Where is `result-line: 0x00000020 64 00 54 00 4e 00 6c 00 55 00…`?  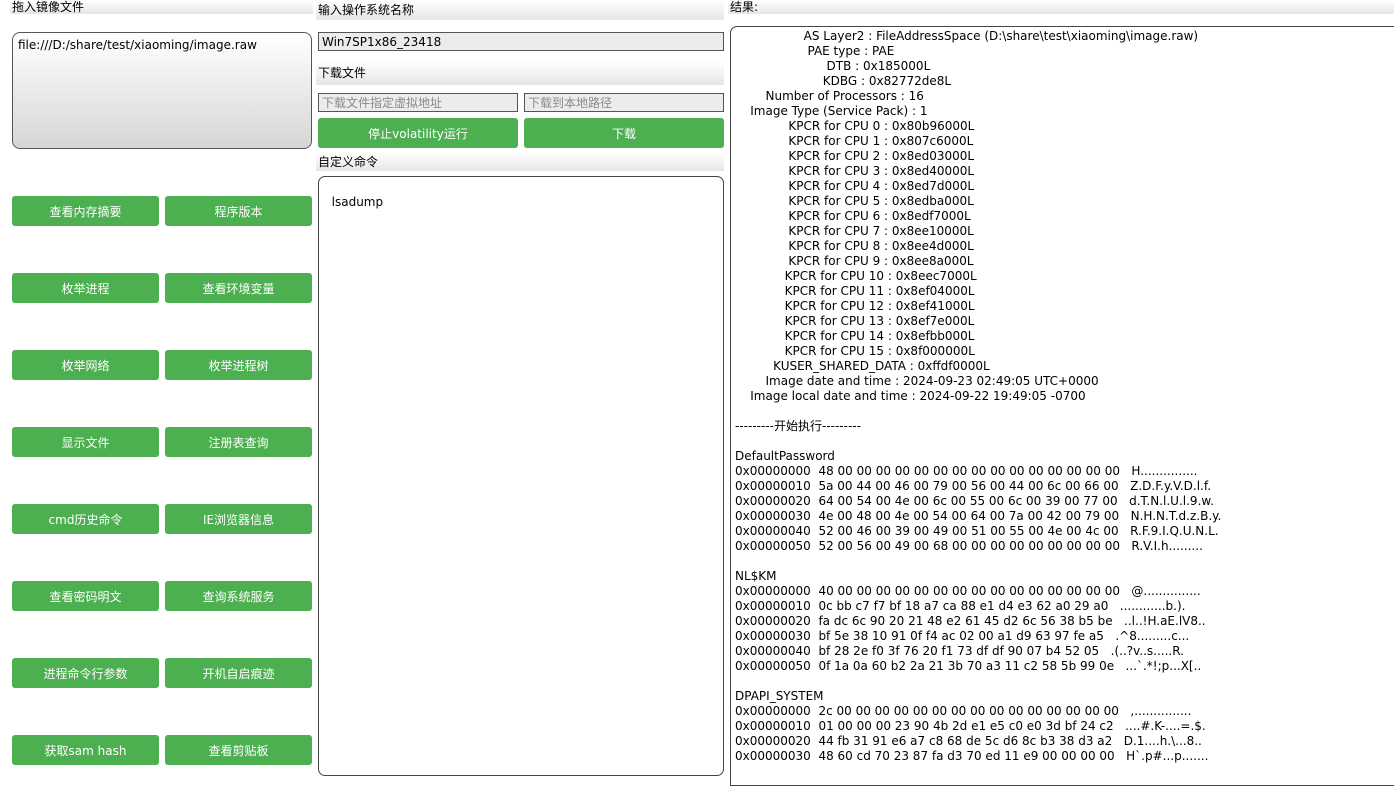 result-line: 0x00000020 64 00 54 00 4e 00 6c 00 55 00… is located at coordinates (974, 501).